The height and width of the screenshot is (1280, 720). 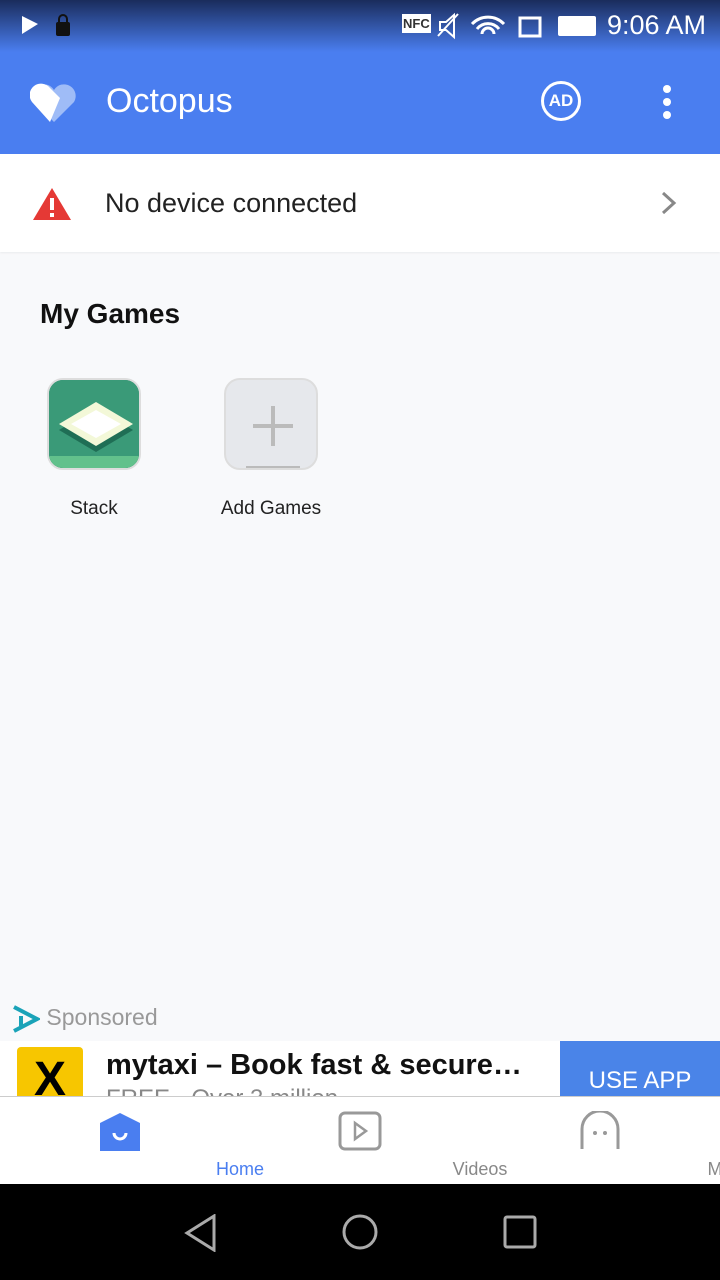 What do you see at coordinates (360, 26) in the screenshot?
I see `status-bar: NFC 9:06 AM` at bounding box center [360, 26].